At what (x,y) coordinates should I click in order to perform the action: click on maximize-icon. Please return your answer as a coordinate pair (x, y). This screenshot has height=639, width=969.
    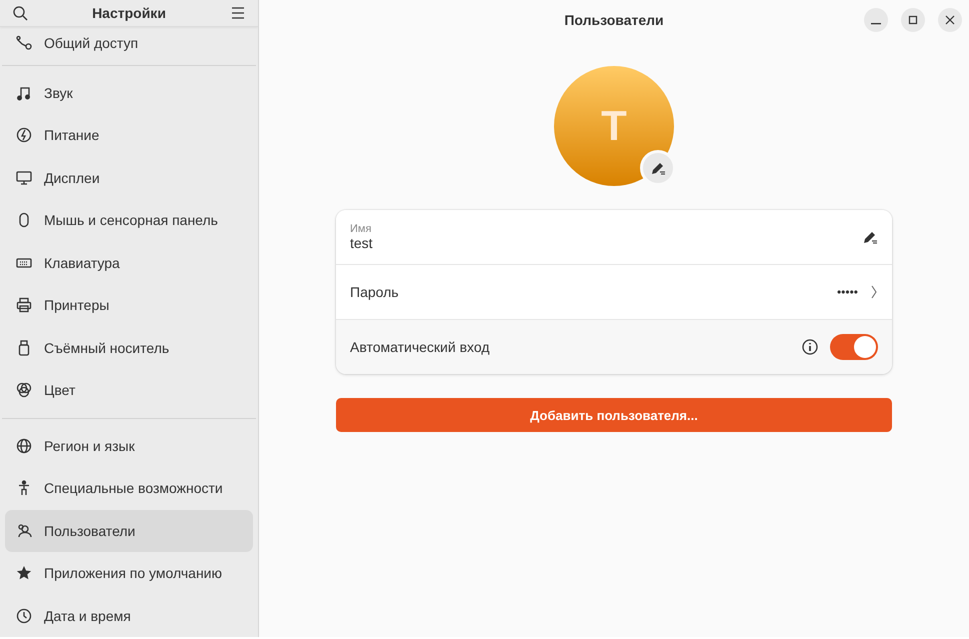
    Looking at the image, I should click on (913, 20).